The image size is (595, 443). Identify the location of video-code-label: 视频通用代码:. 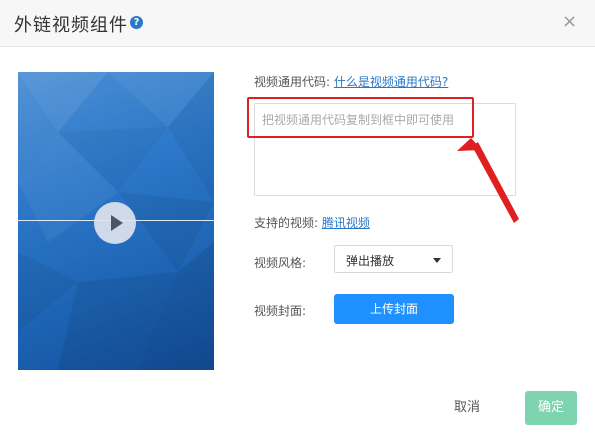
(292, 82).